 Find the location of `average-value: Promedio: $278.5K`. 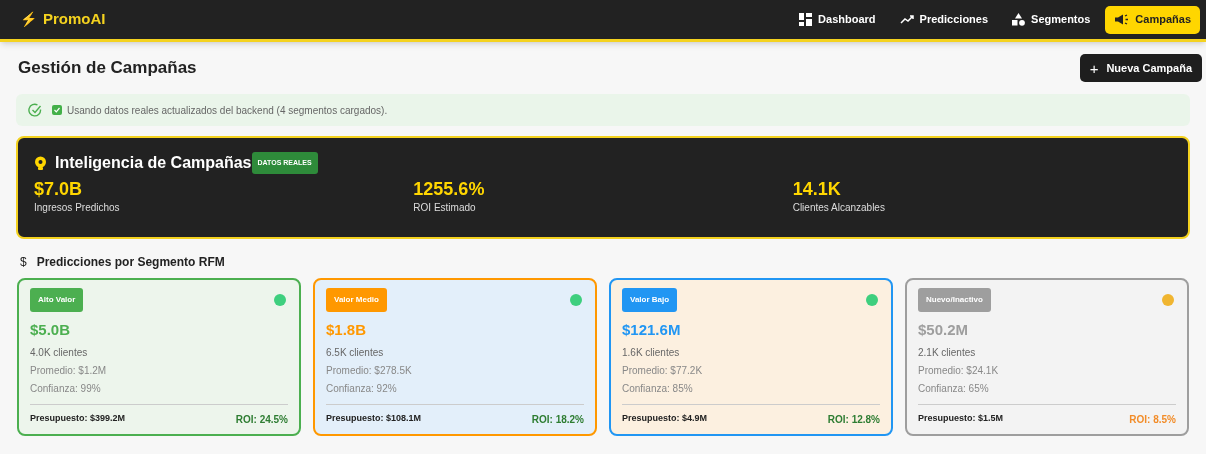

average-value: Promedio: $278.5K is located at coordinates (369, 370).